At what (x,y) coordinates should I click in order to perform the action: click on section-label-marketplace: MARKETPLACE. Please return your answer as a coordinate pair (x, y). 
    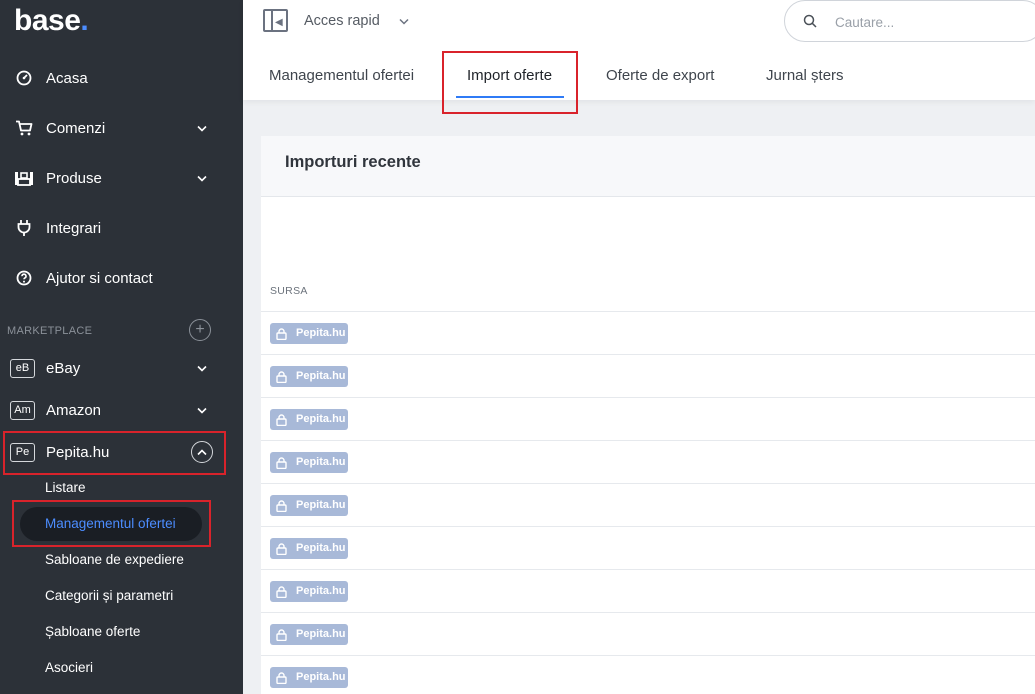
    Looking at the image, I should click on (50, 331).